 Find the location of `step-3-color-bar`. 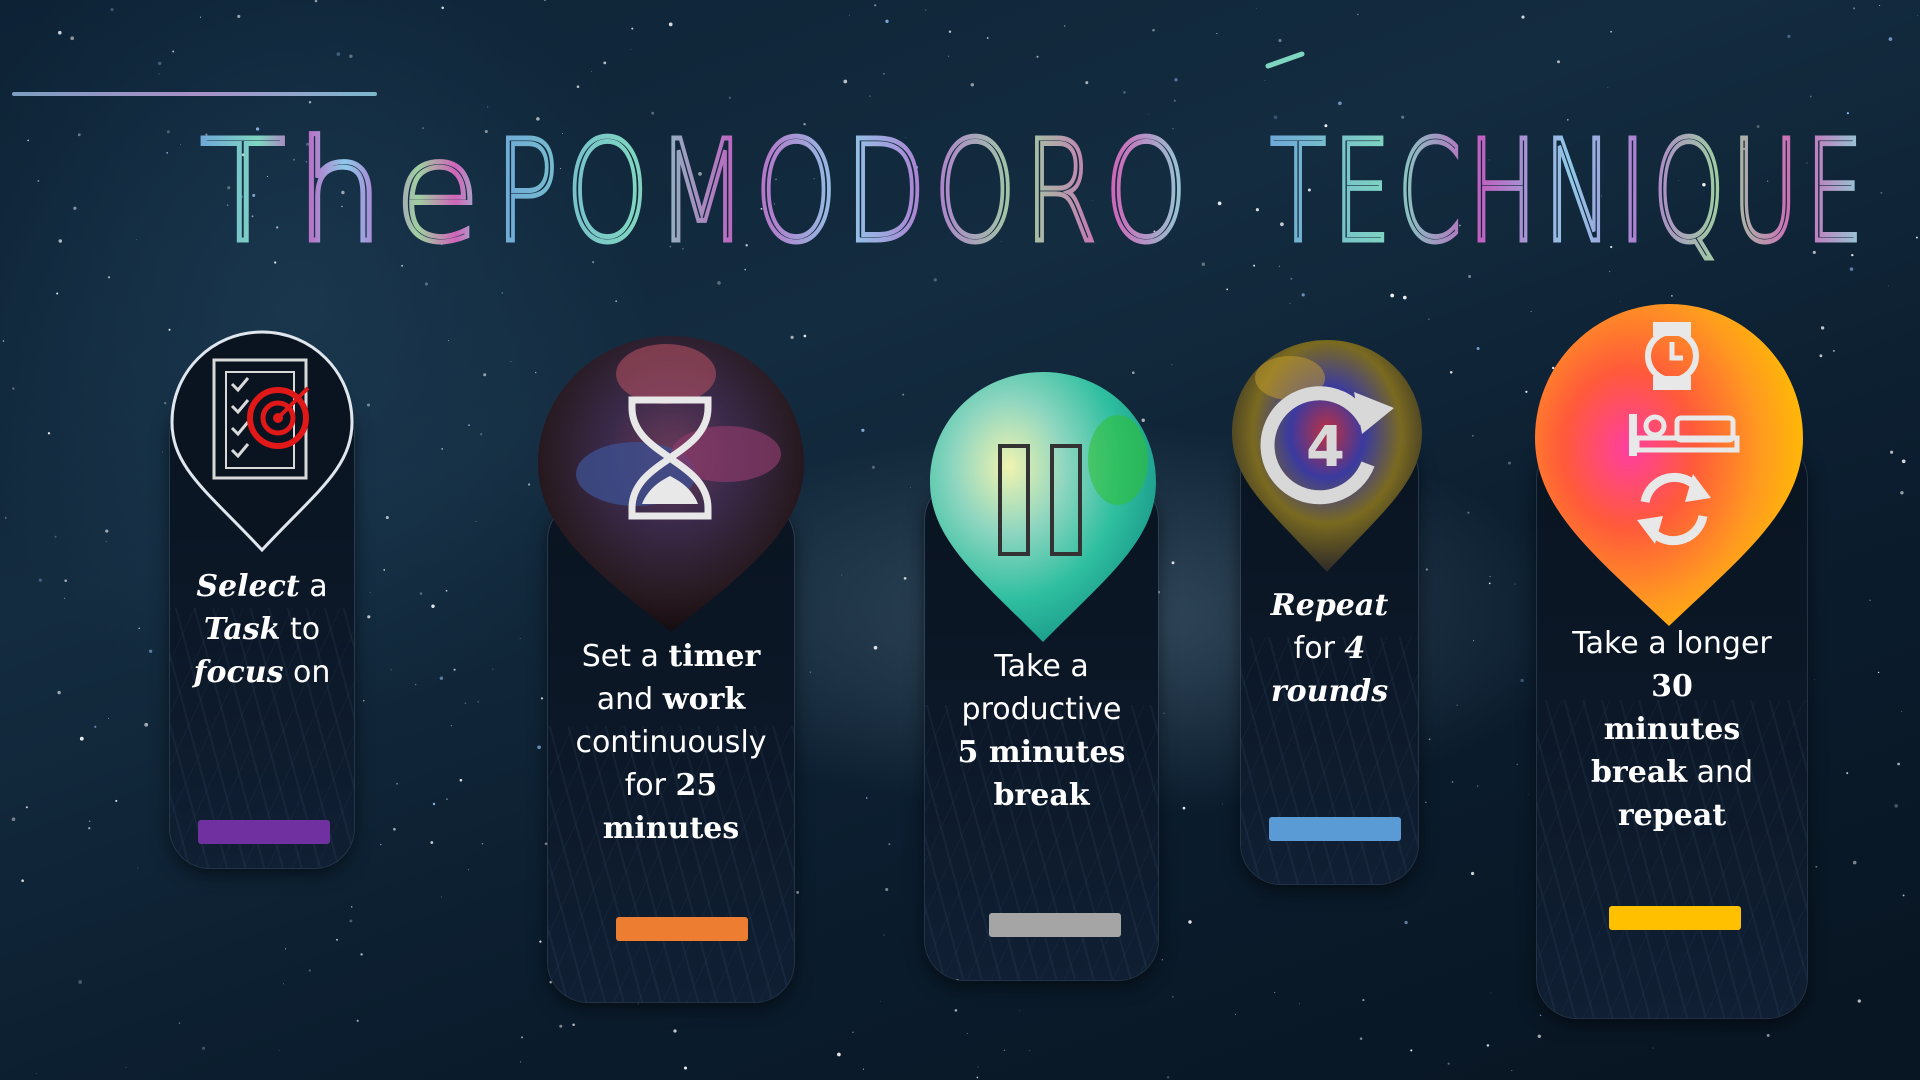

step-3-color-bar is located at coordinates (1055, 925).